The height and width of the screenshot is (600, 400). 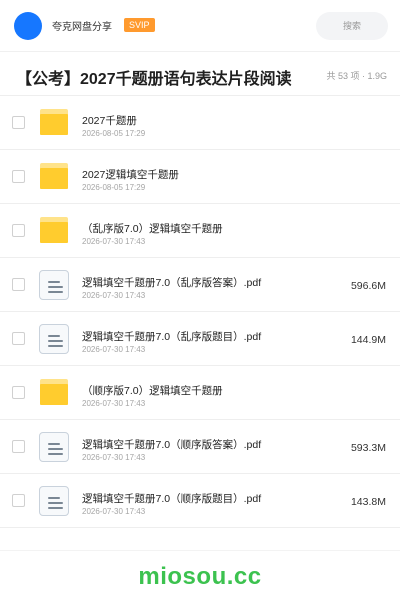 What do you see at coordinates (368, 448) in the screenshot?
I see `file-size: 593.3M` at bounding box center [368, 448].